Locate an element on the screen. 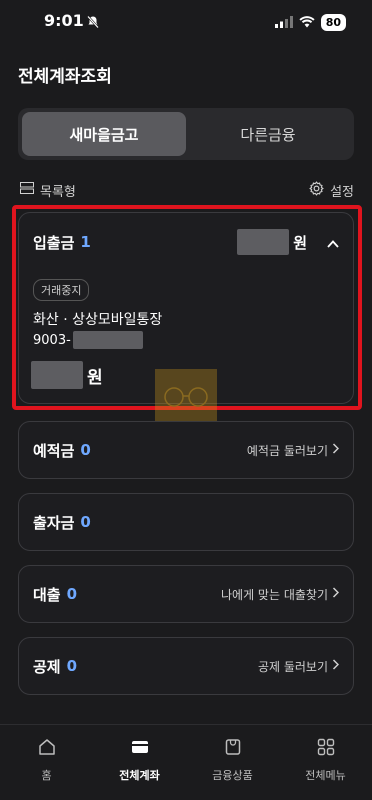 This screenshot has height=800, width=372. category-name: 출자금 is located at coordinates (54, 522).